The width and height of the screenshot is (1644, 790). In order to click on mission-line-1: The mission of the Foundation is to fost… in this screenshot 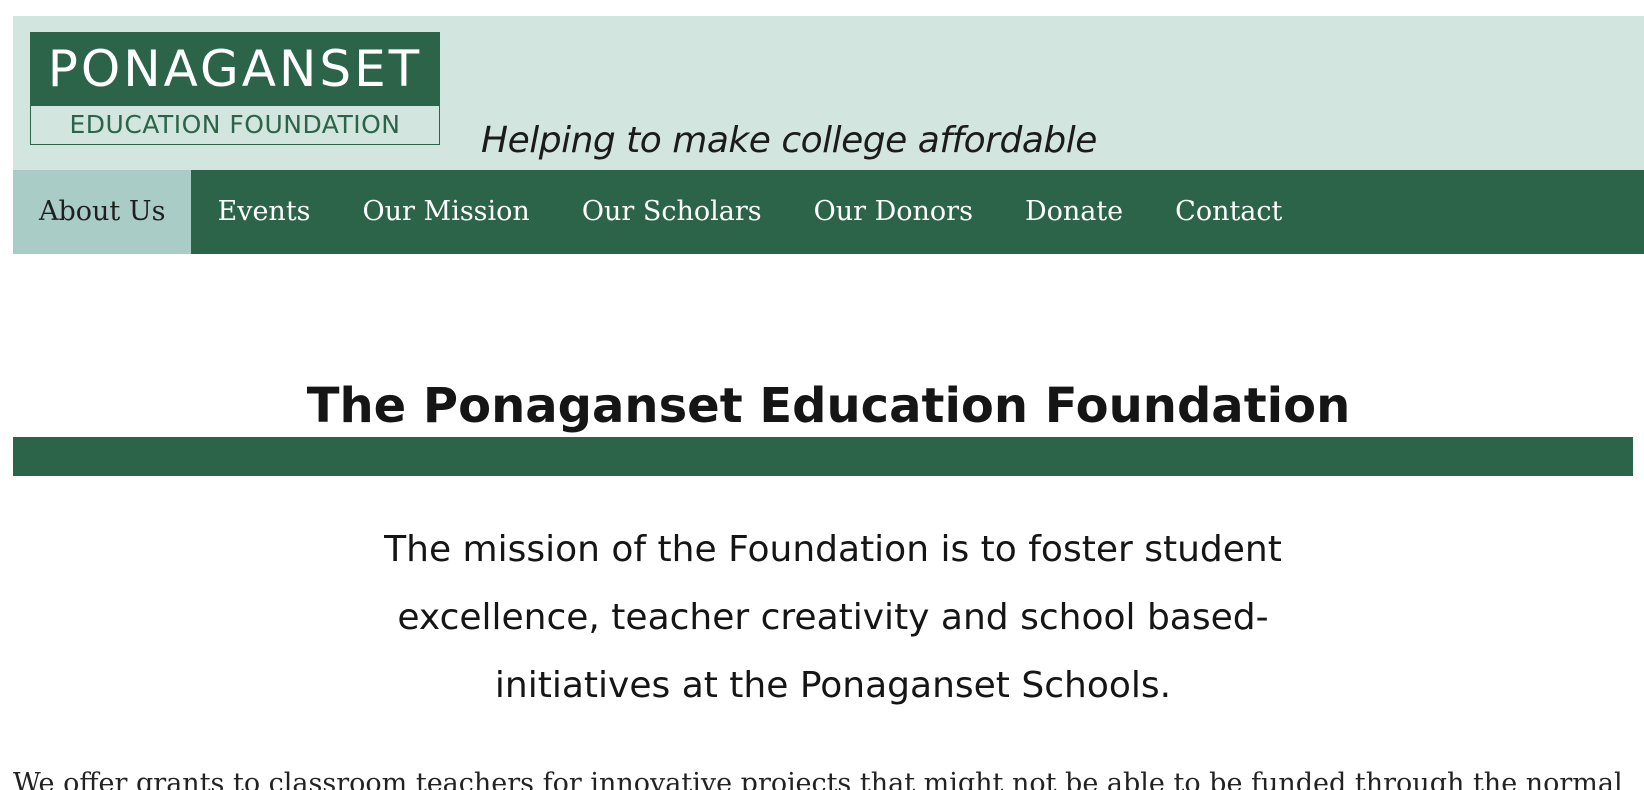, I will do `click(833, 549)`.